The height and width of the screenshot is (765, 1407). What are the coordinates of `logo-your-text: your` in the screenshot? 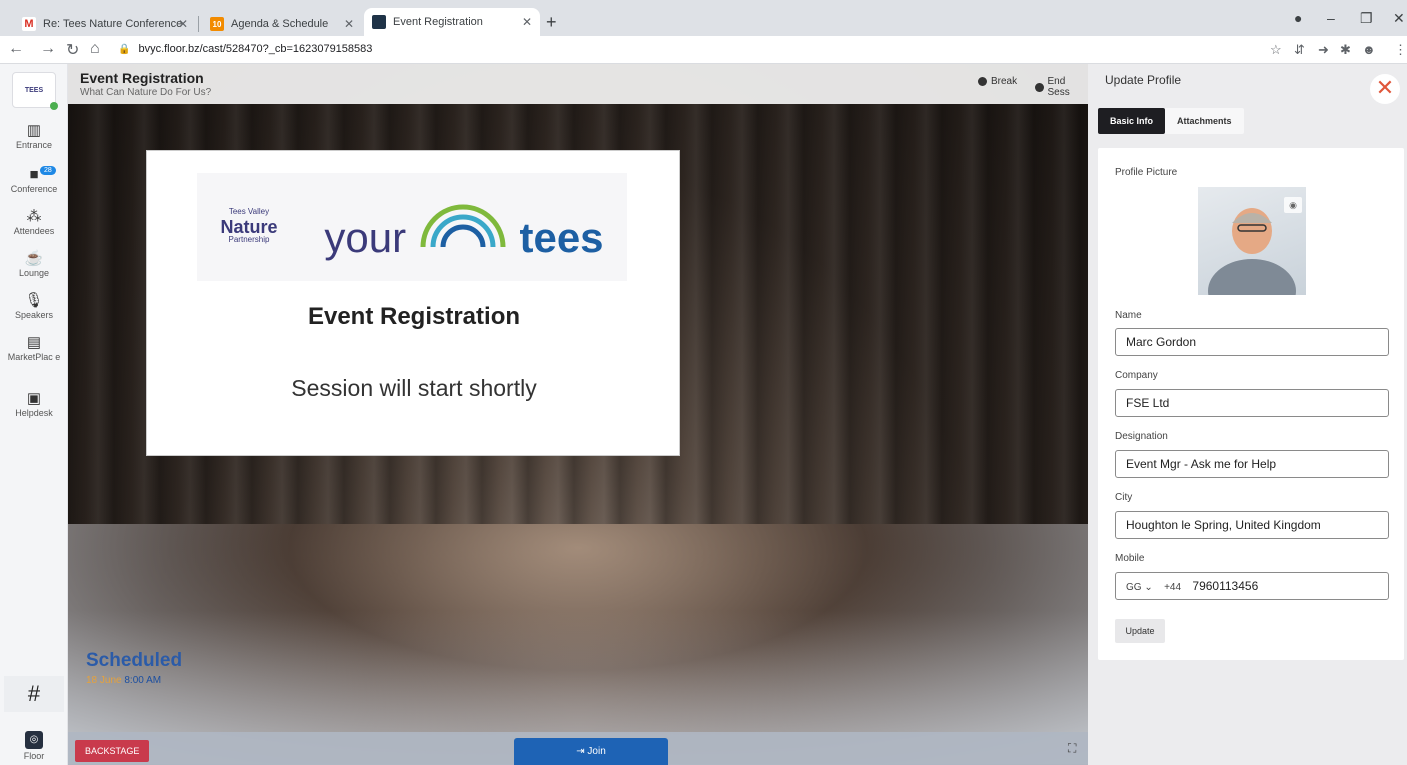 It's located at (365, 237).